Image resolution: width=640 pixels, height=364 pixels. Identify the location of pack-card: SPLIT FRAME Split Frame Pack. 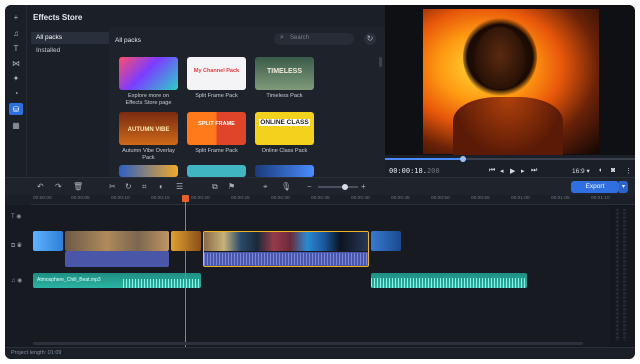
(216, 133).